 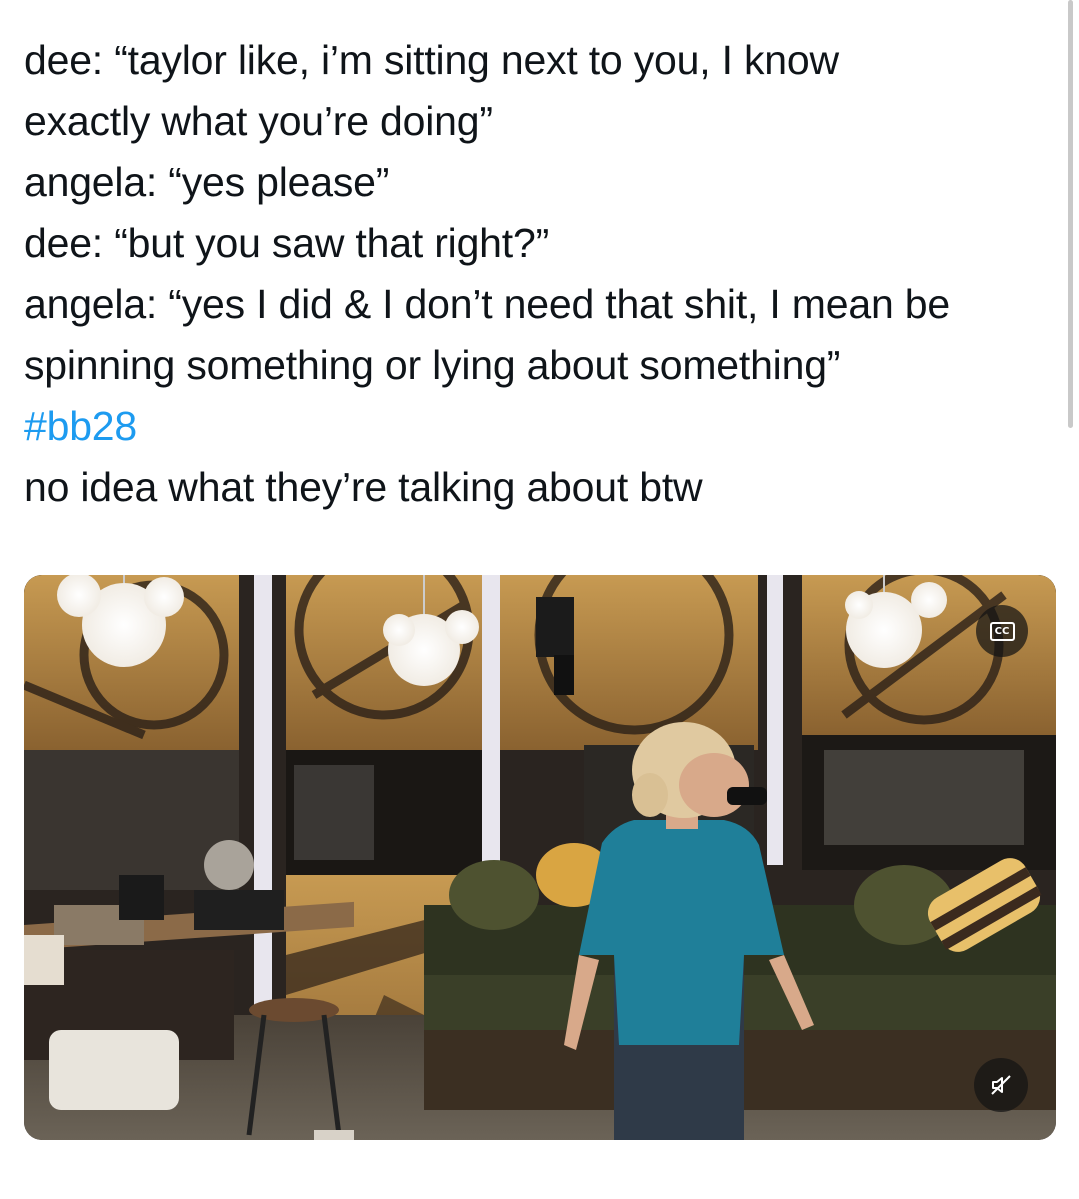 I want to click on hashtag-link: #bb28, so click(x=80, y=426).